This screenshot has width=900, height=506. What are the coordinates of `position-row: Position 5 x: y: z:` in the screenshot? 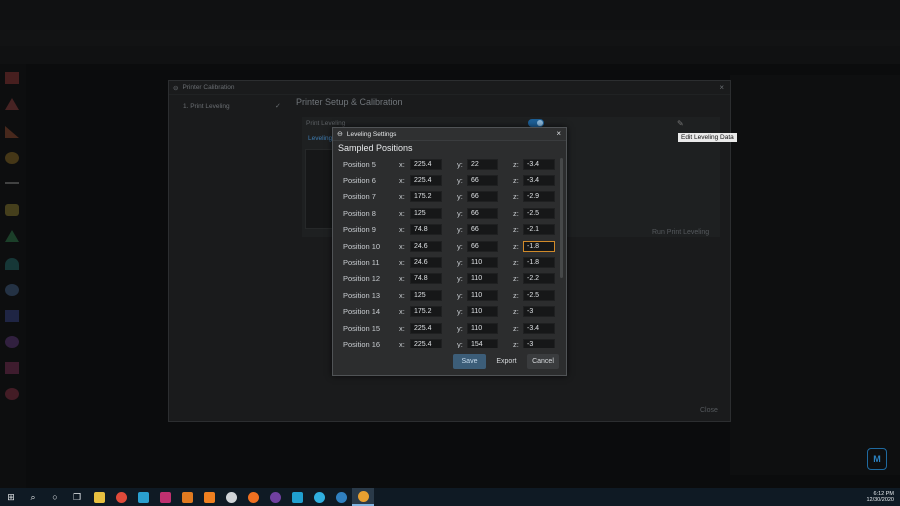 It's located at (448, 164).